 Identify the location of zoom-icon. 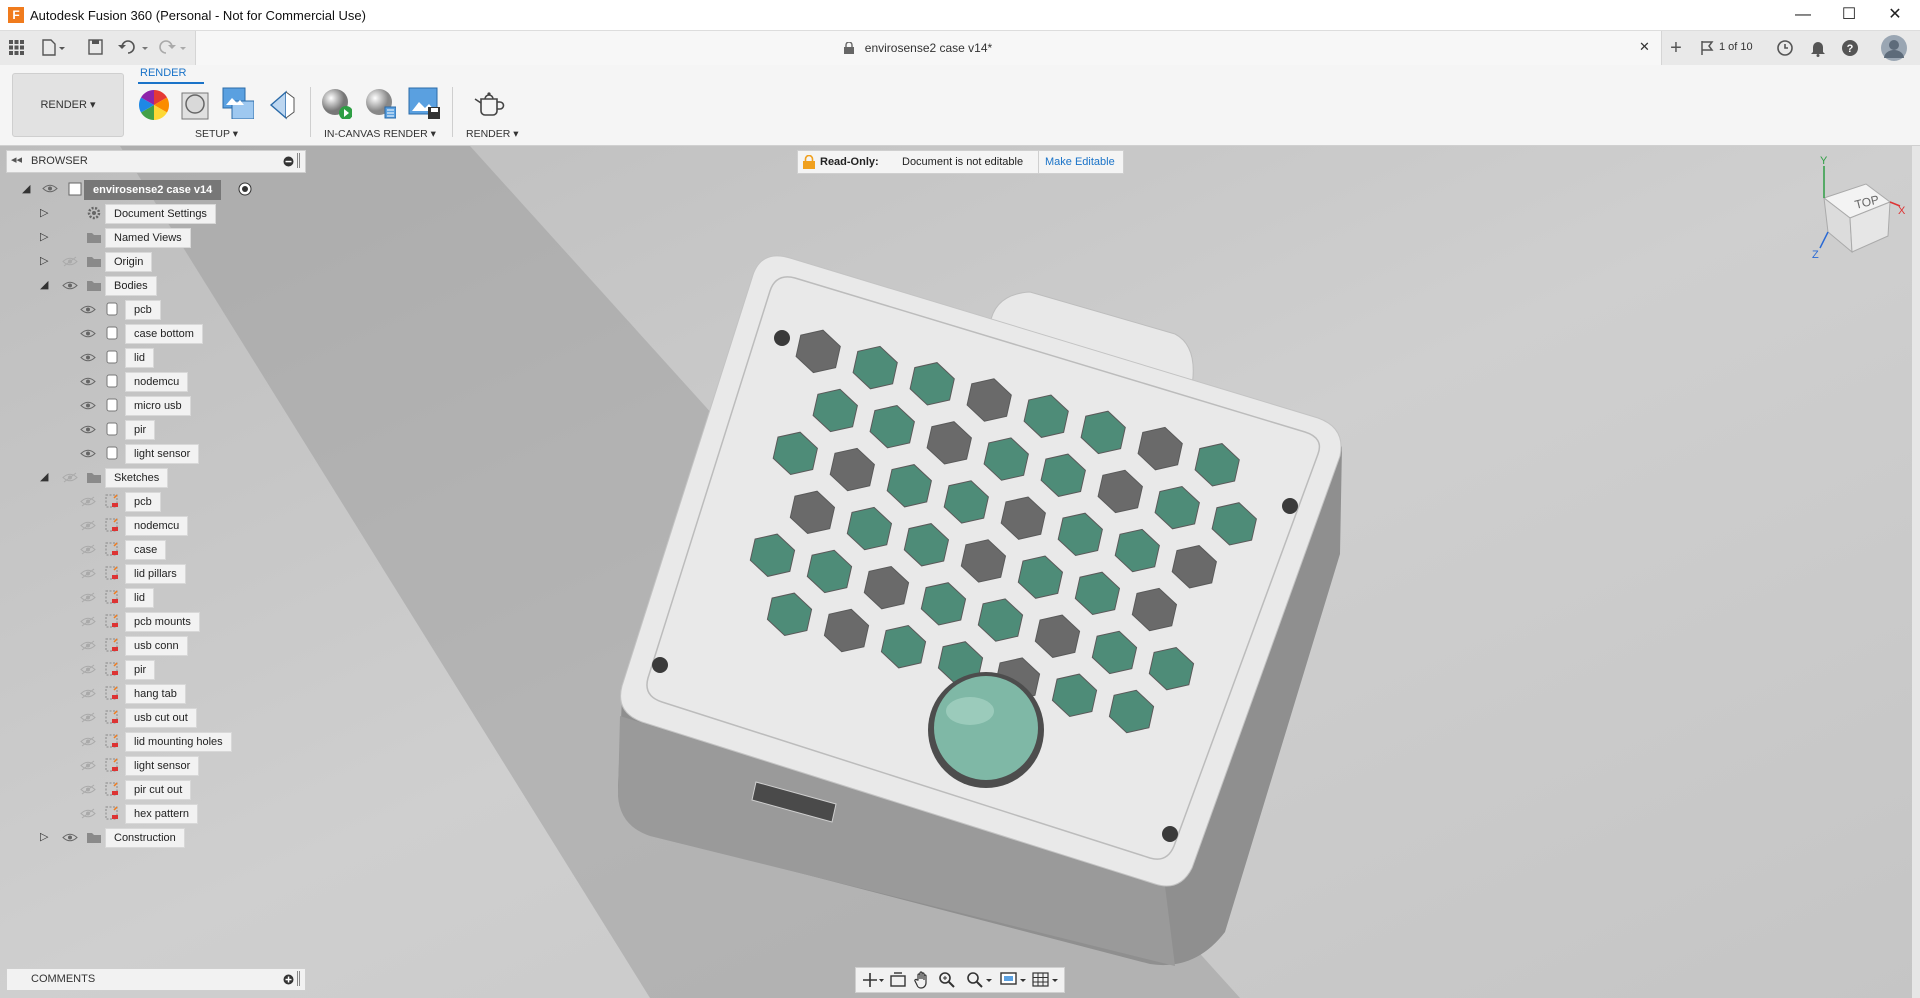
(947, 980).